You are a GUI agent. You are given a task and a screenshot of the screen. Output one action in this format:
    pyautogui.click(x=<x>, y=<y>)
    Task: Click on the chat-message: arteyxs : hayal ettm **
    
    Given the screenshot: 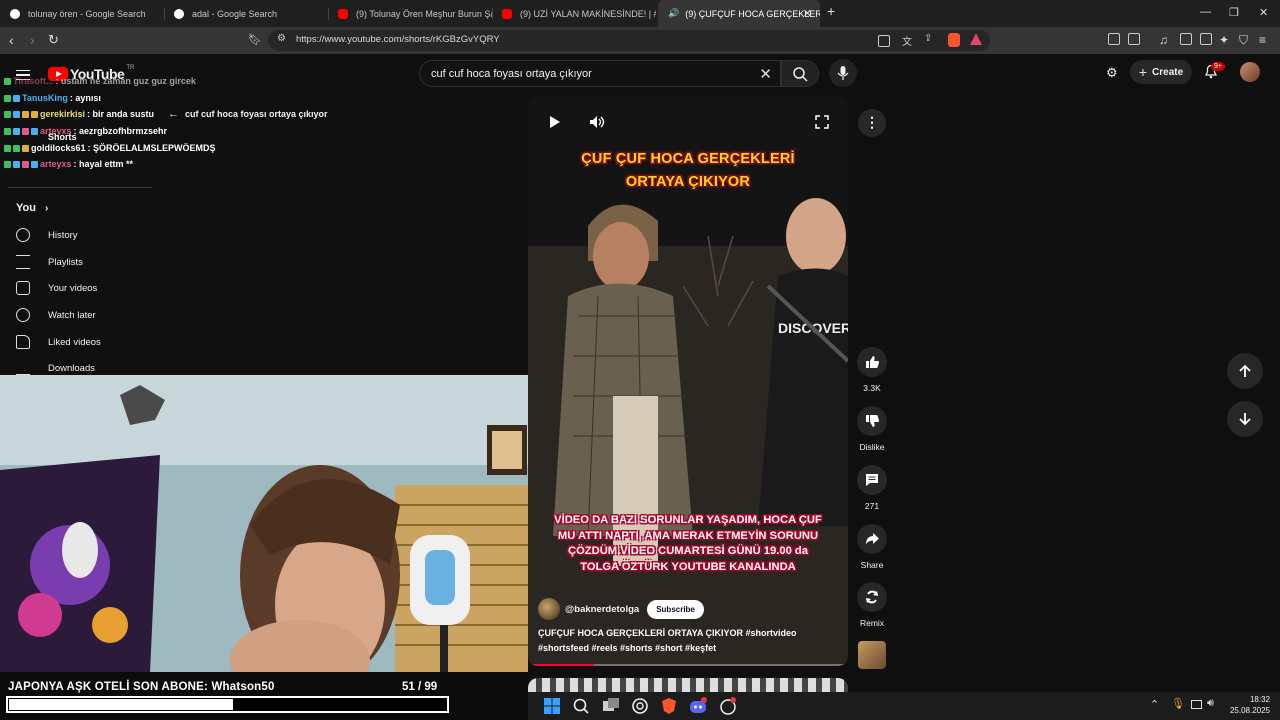 What is the action you would take?
    pyautogui.click(x=68, y=164)
    